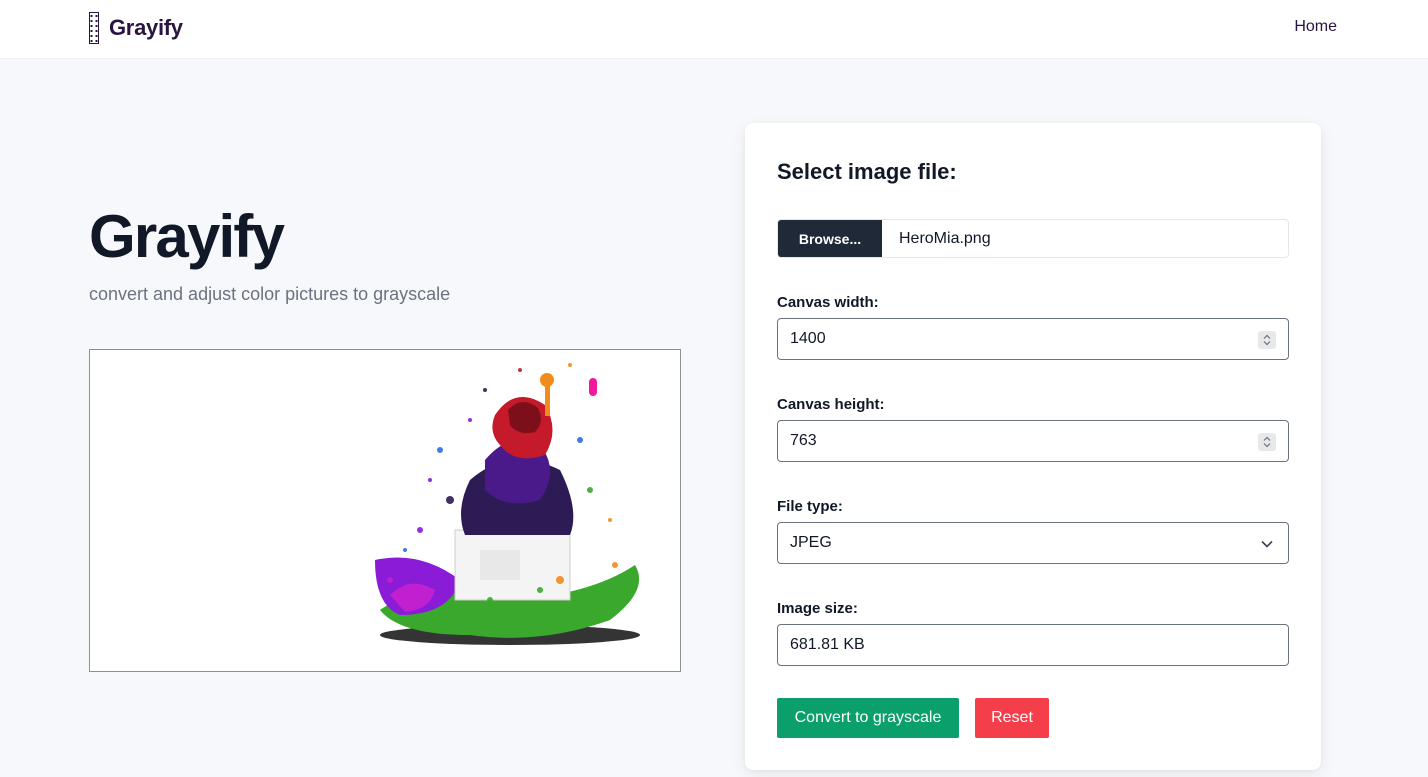 Image resolution: width=1428 pixels, height=777 pixels. I want to click on canvas-width-value: 1400, so click(808, 338).